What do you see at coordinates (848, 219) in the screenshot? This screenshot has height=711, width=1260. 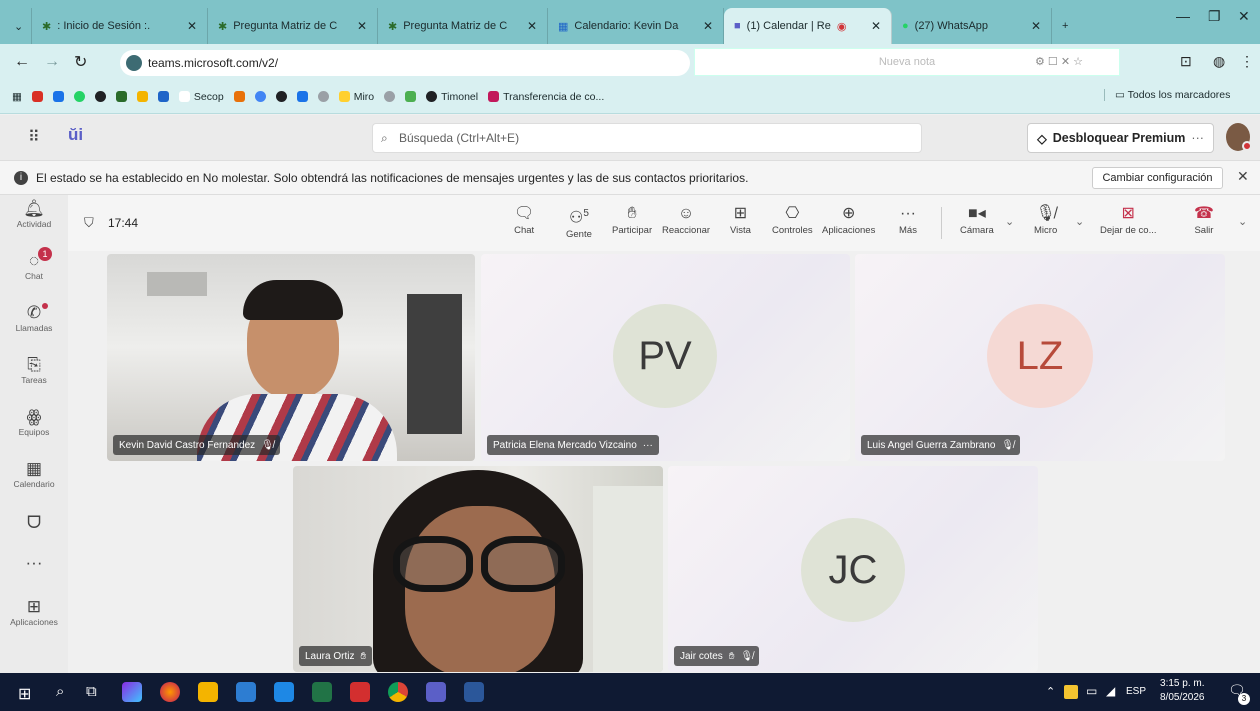 I see `apps-button: ⊕ Aplicaciones` at bounding box center [848, 219].